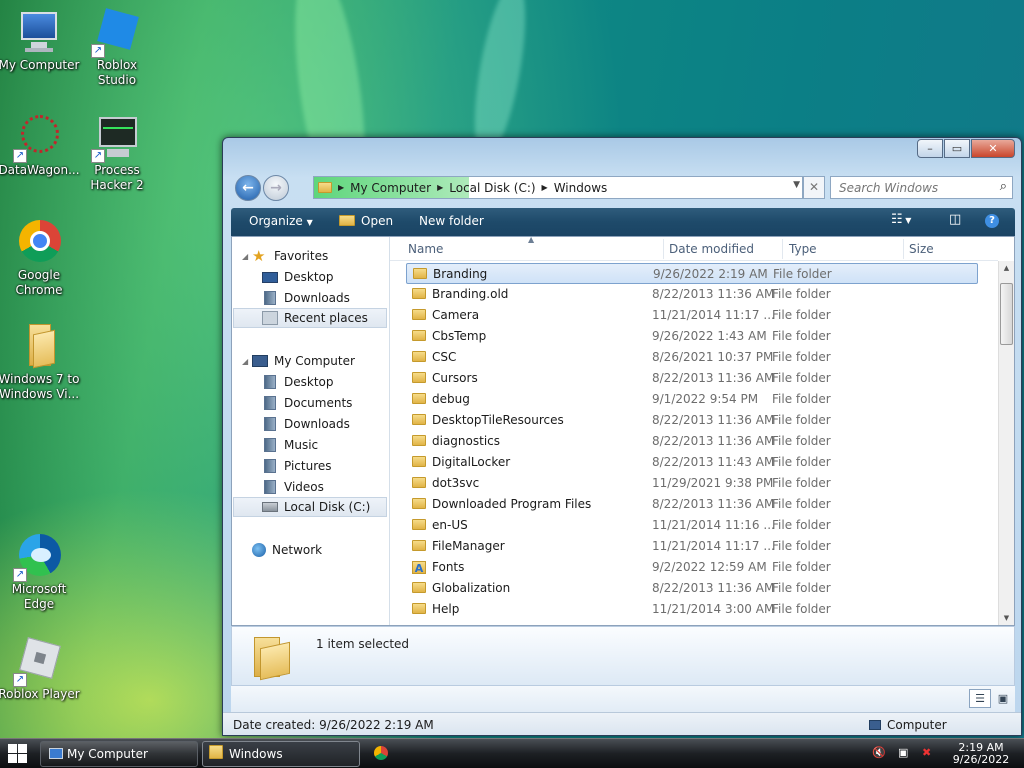 This screenshot has width=1024, height=768. Describe the element at coordinates (270, 445) in the screenshot. I see `music-icon` at that location.